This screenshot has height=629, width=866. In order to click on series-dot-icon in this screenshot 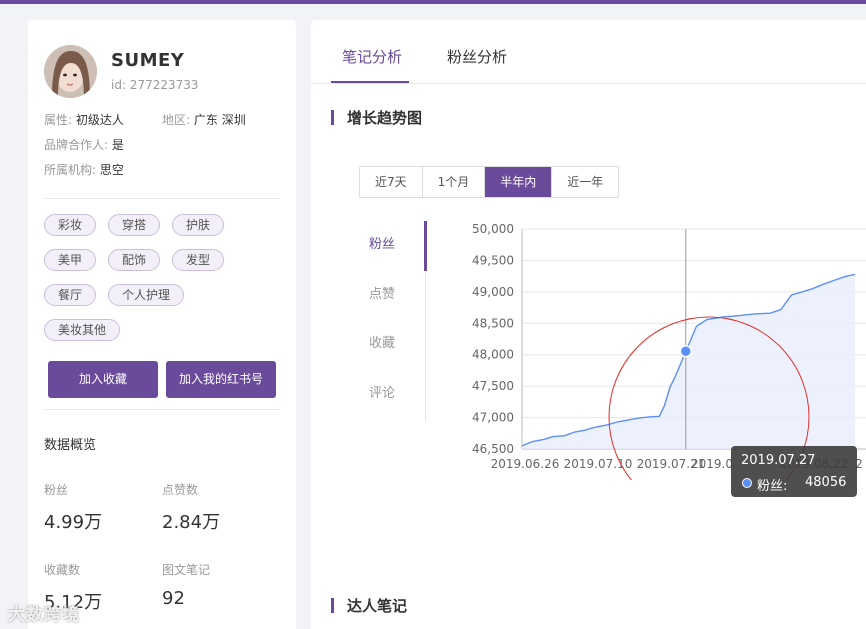, I will do `click(747, 483)`.